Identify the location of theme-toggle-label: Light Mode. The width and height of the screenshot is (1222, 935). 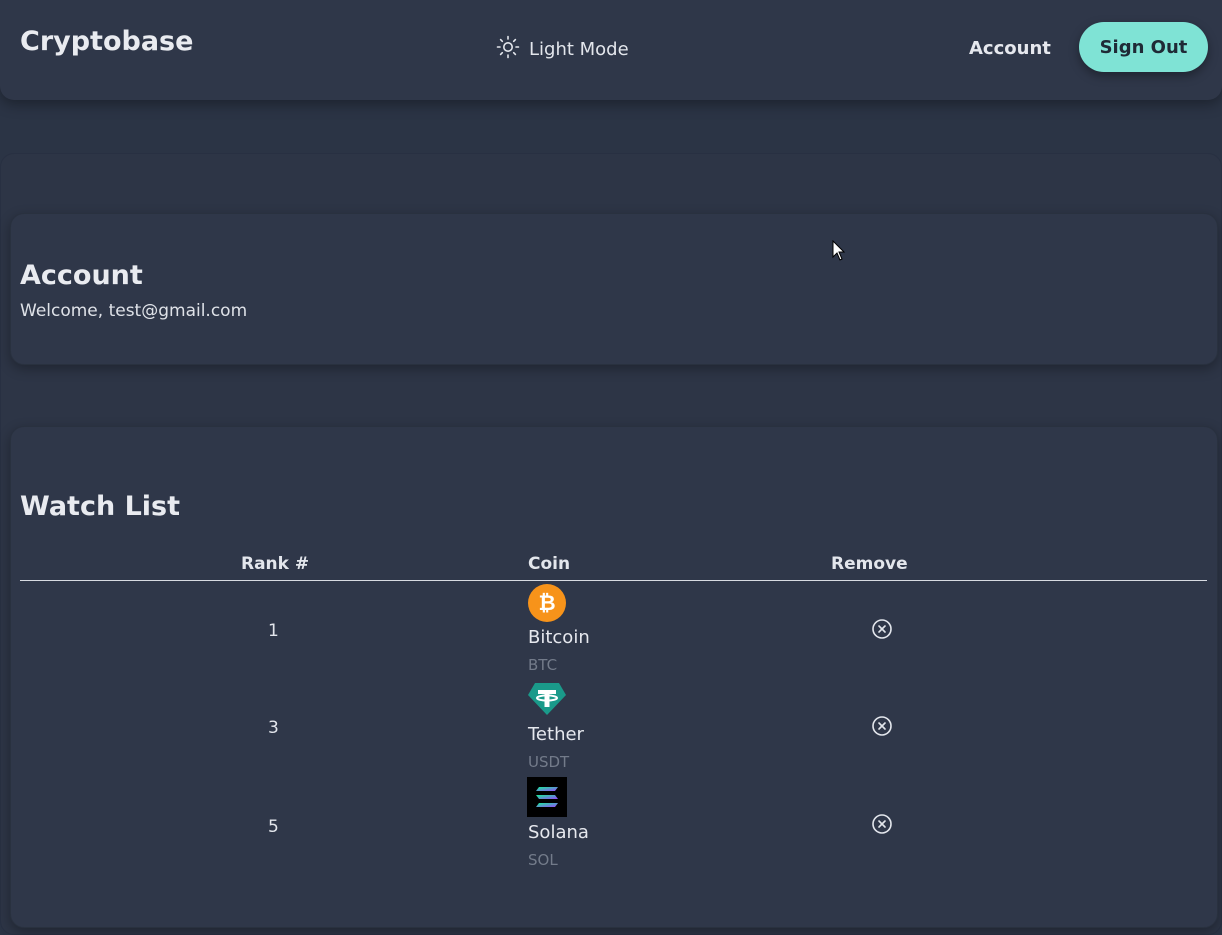
(579, 49).